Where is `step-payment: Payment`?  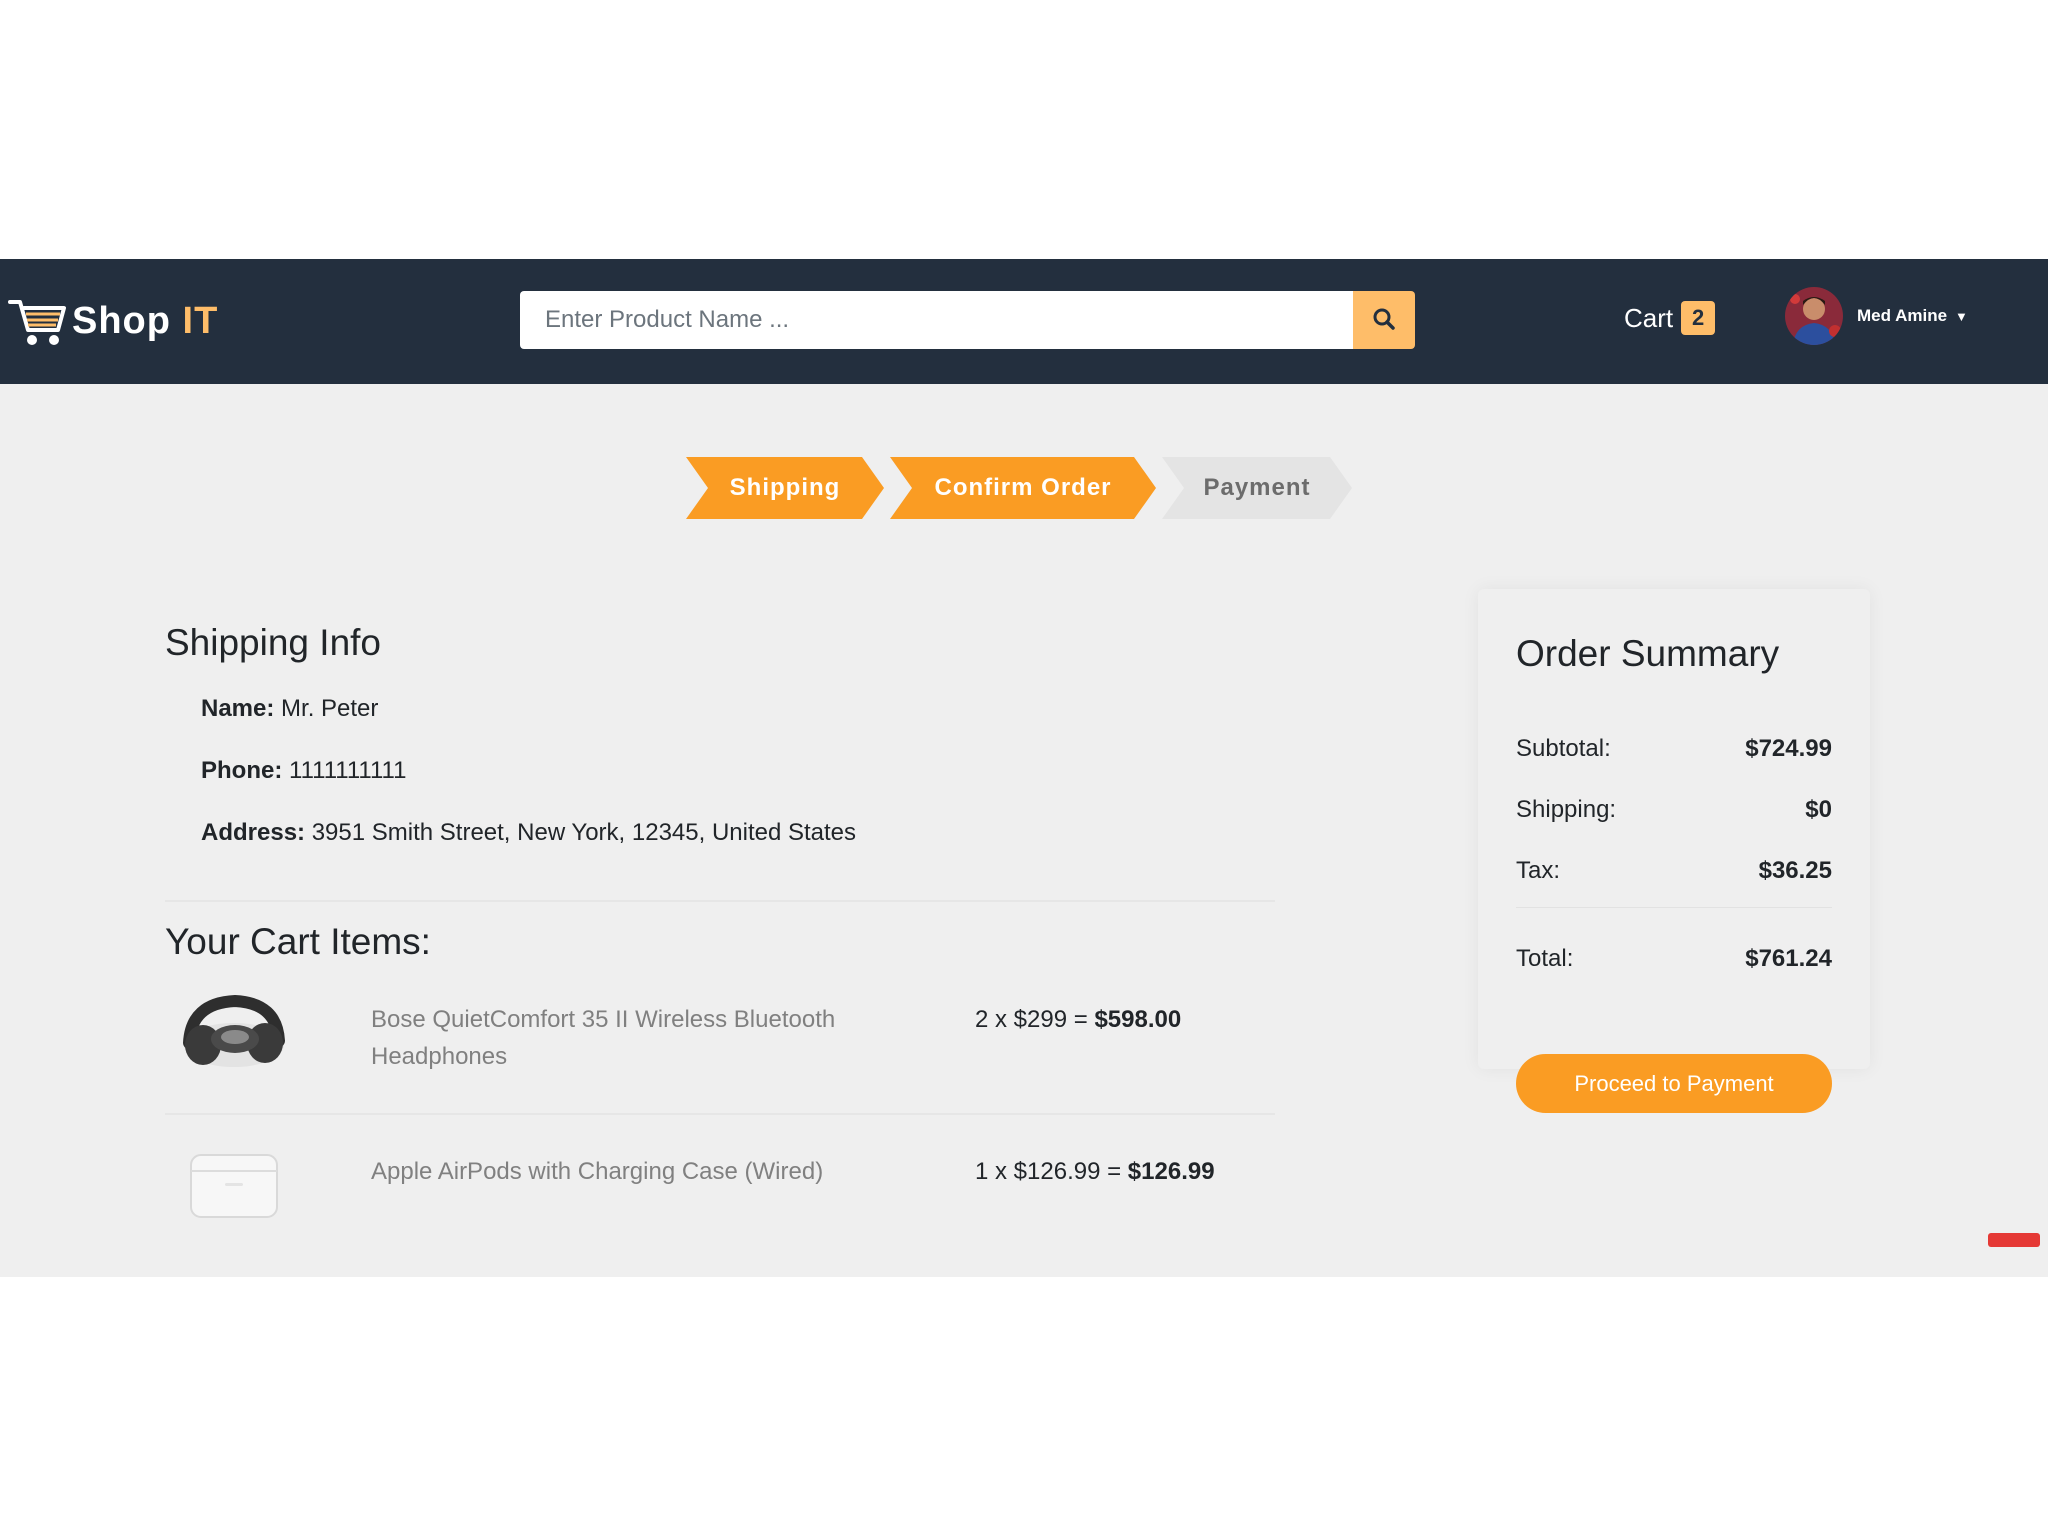 step-payment: Payment is located at coordinates (1257, 488).